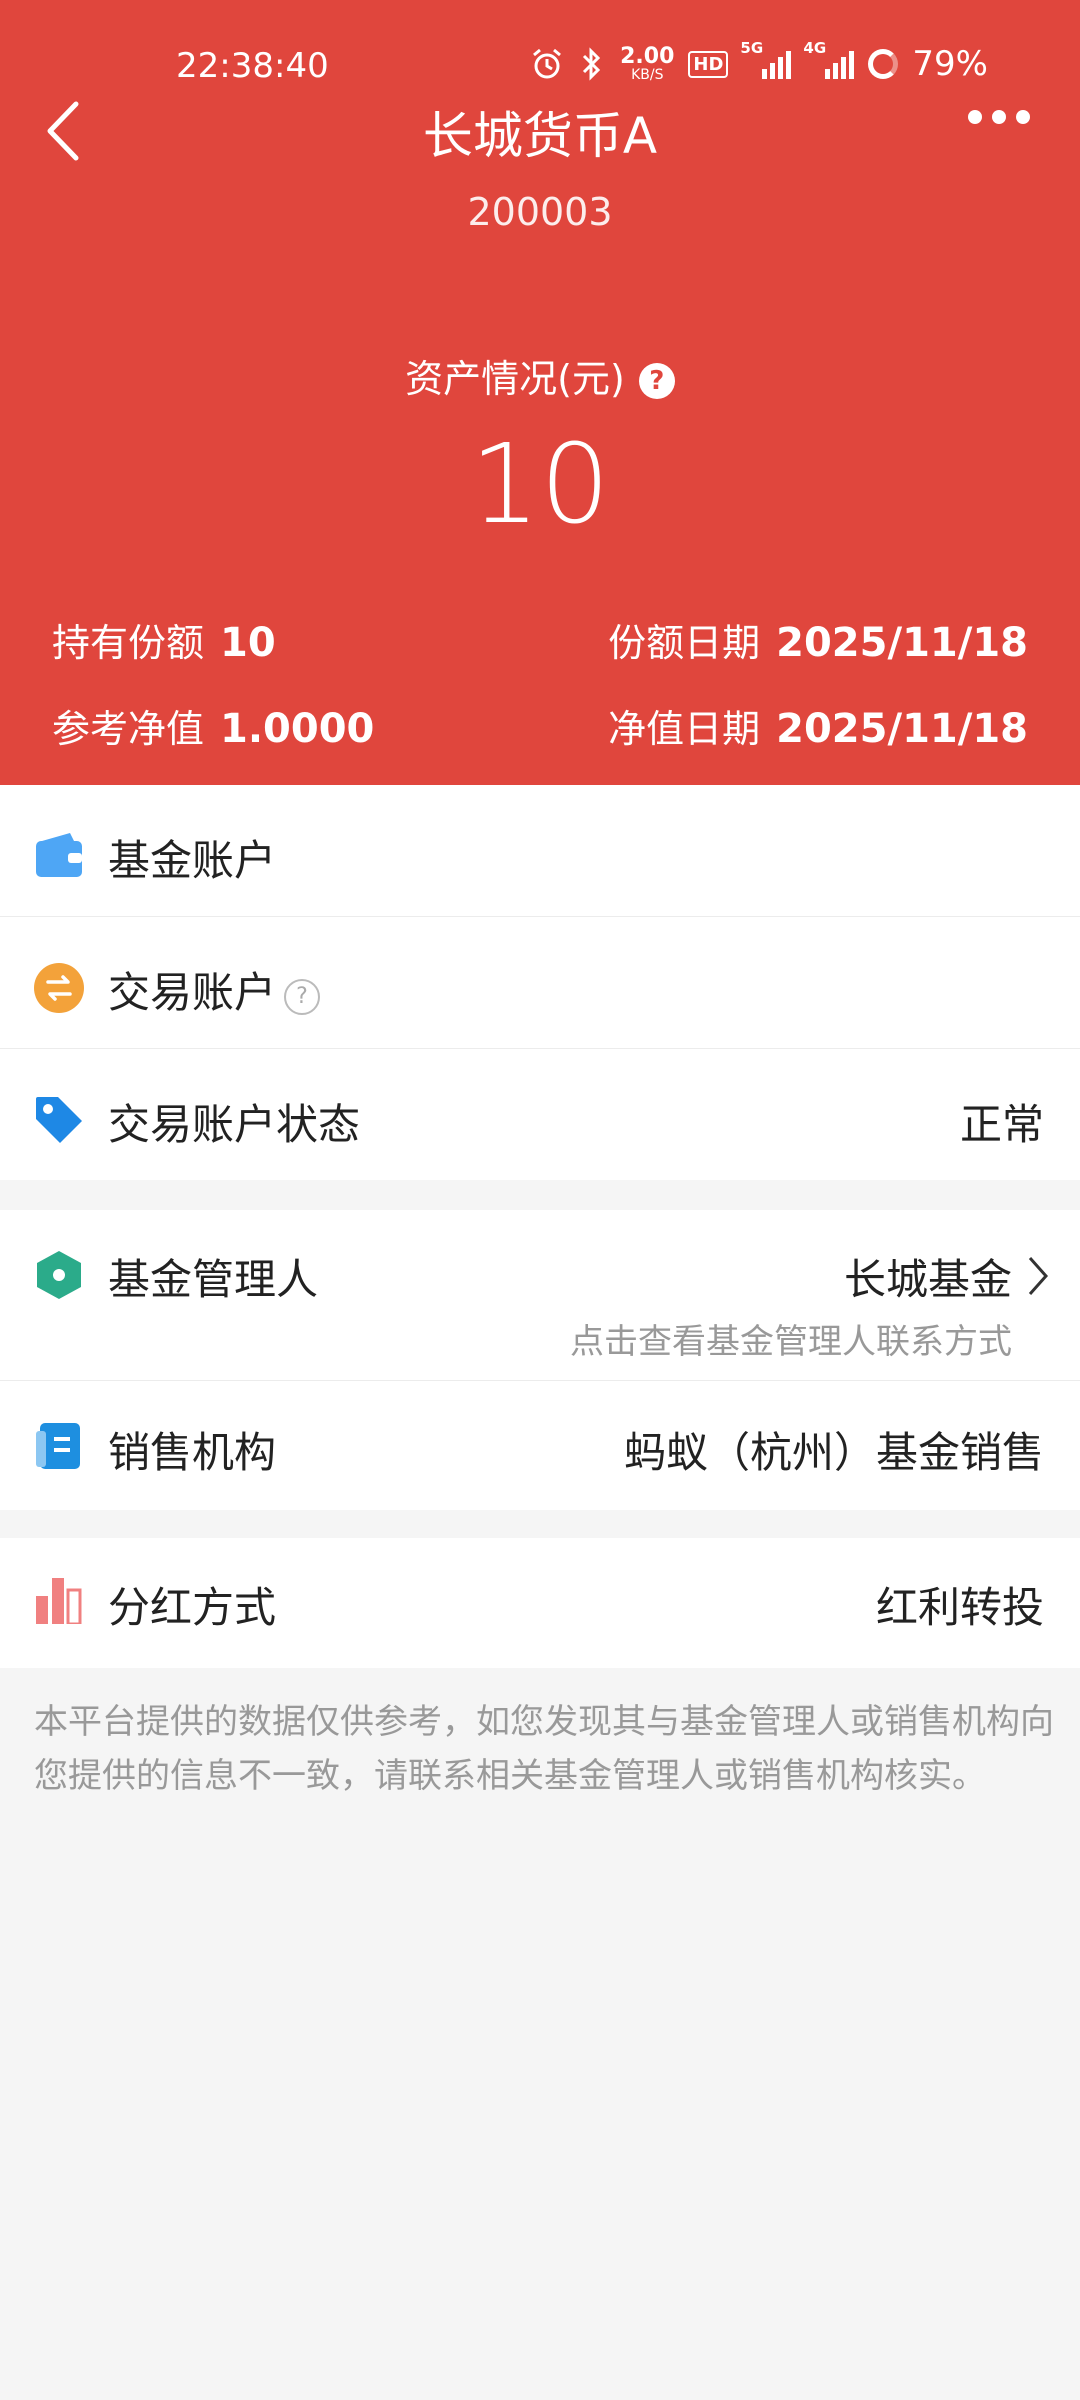  Describe the element at coordinates (883, 64) in the screenshot. I see `battery-icon` at that location.